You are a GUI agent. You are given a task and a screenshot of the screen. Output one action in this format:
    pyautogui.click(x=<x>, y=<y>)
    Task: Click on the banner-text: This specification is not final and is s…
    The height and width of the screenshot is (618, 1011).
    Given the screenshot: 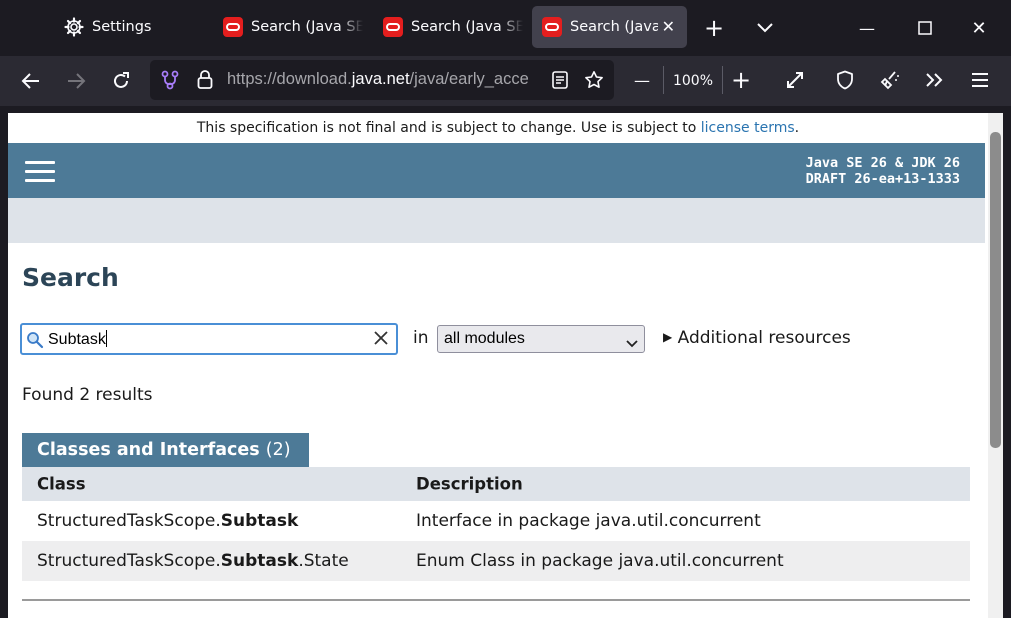 What is the action you would take?
    pyautogui.click(x=448, y=128)
    